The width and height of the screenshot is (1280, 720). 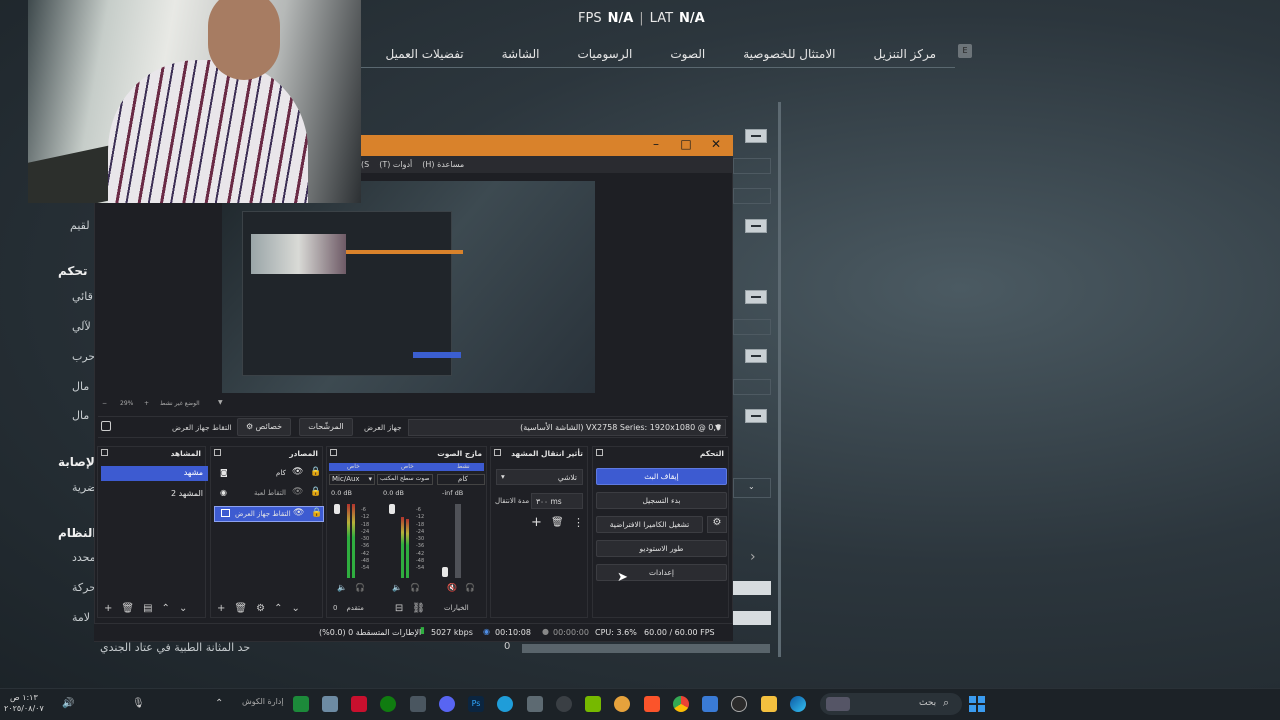 I want to click on source-item-selected: التقاط جهاز العرض 👁 🔒, so click(x=269, y=514).